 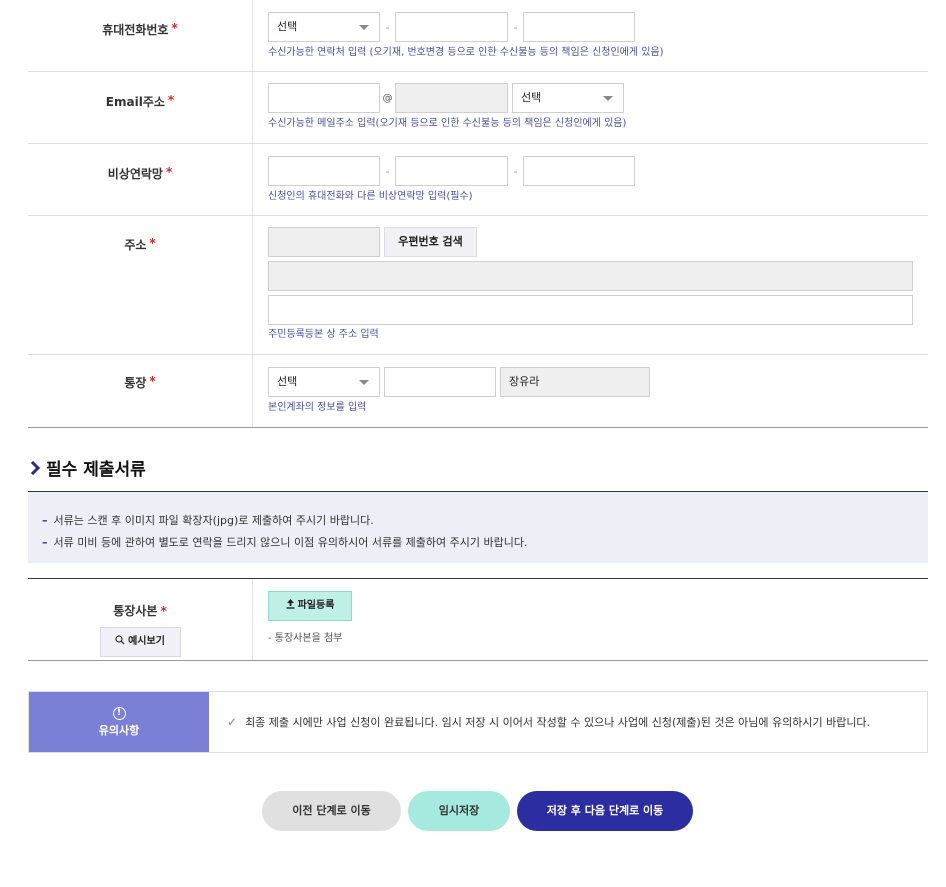 I want to click on label-bank-text: 통장, so click(x=135, y=383).